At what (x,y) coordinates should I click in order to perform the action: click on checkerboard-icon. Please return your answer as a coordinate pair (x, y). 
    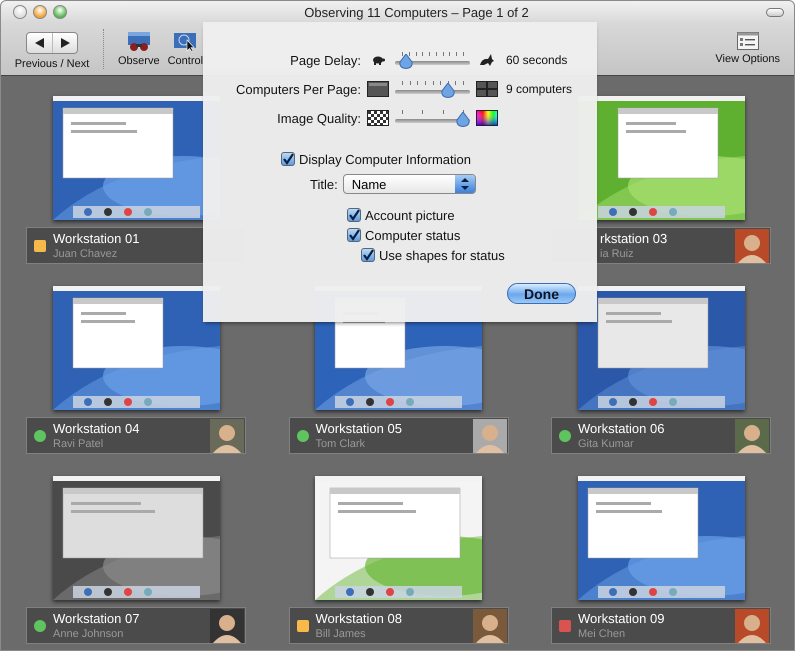
    Looking at the image, I should click on (378, 118).